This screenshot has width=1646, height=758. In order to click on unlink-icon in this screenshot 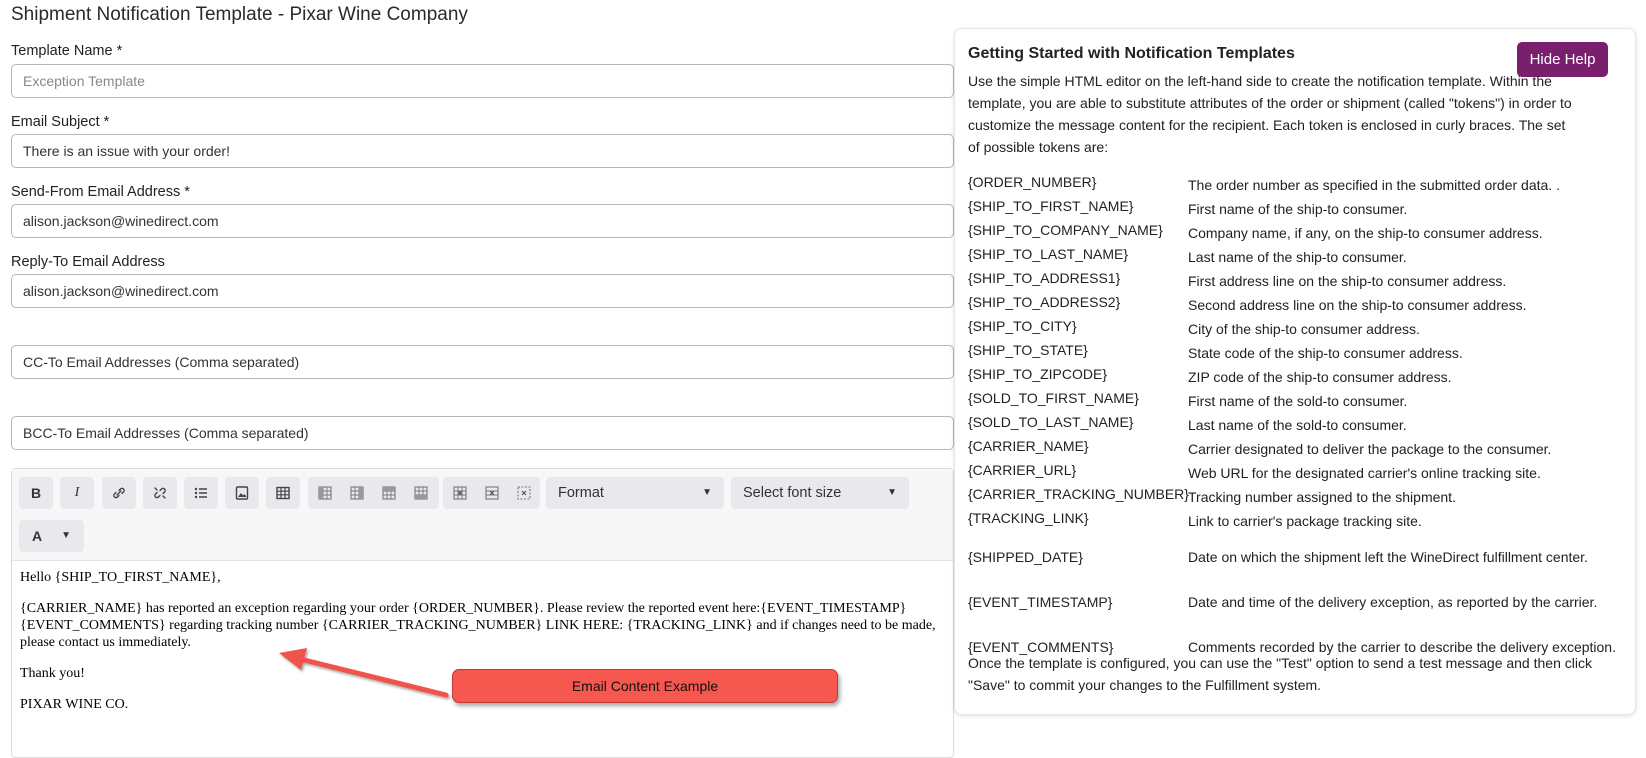, I will do `click(160, 493)`.